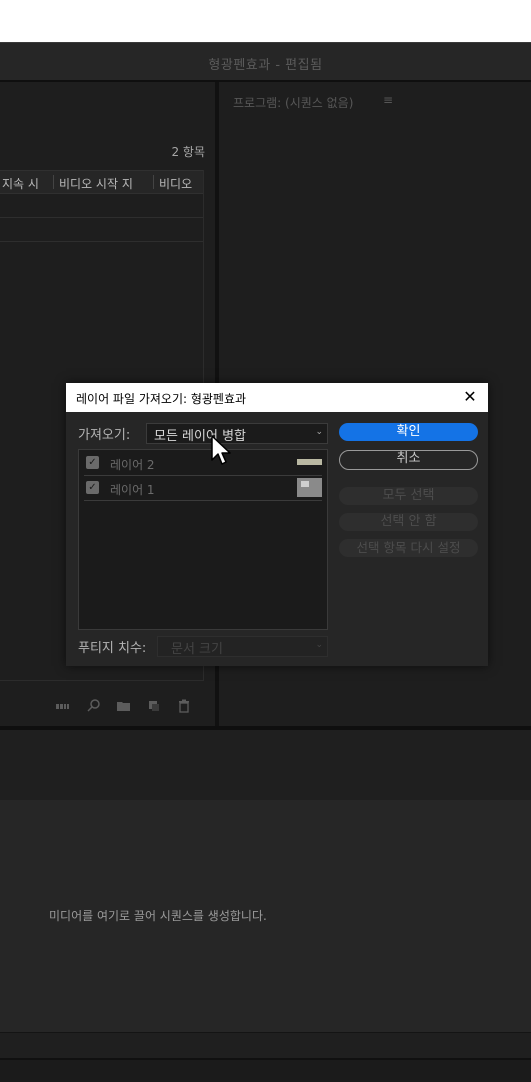 Image resolution: width=531 pixels, height=1082 pixels. I want to click on ok-button: 확인, so click(408, 432).